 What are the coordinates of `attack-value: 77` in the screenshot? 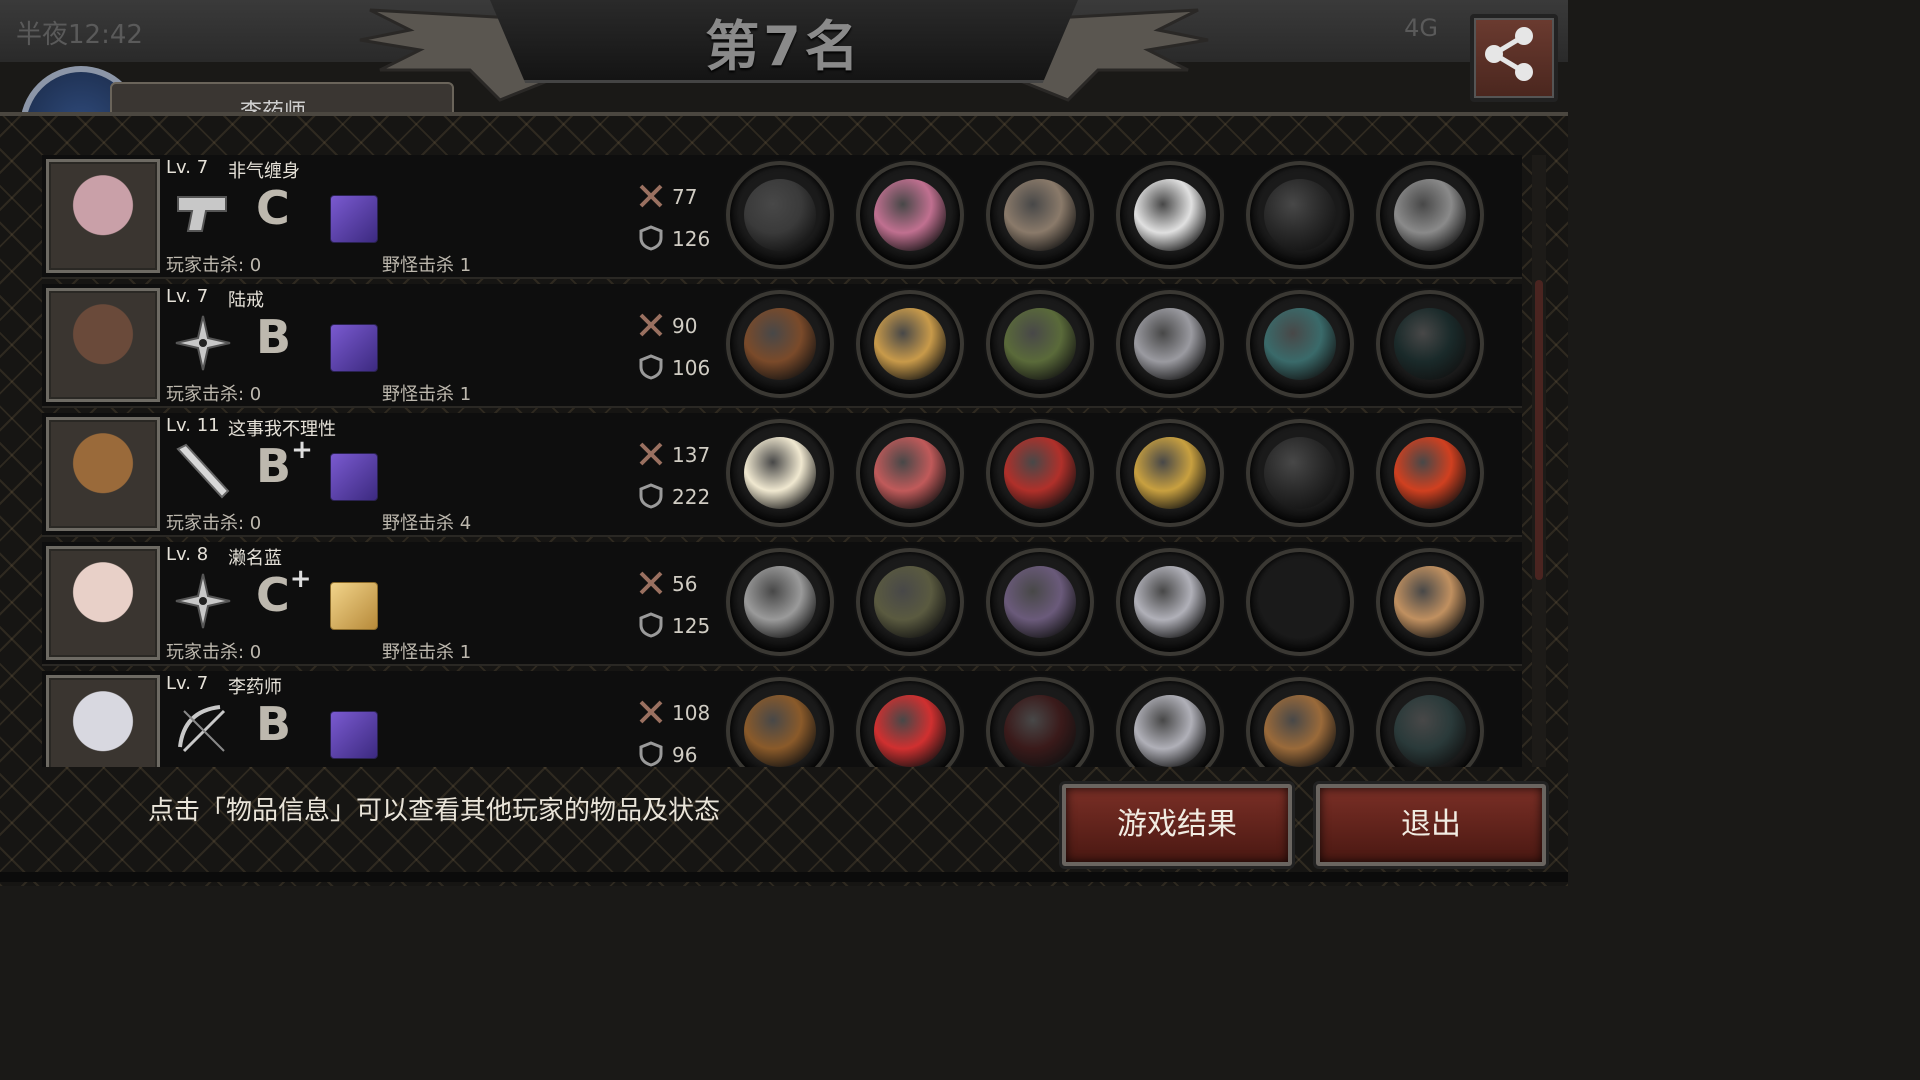 It's located at (685, 197).